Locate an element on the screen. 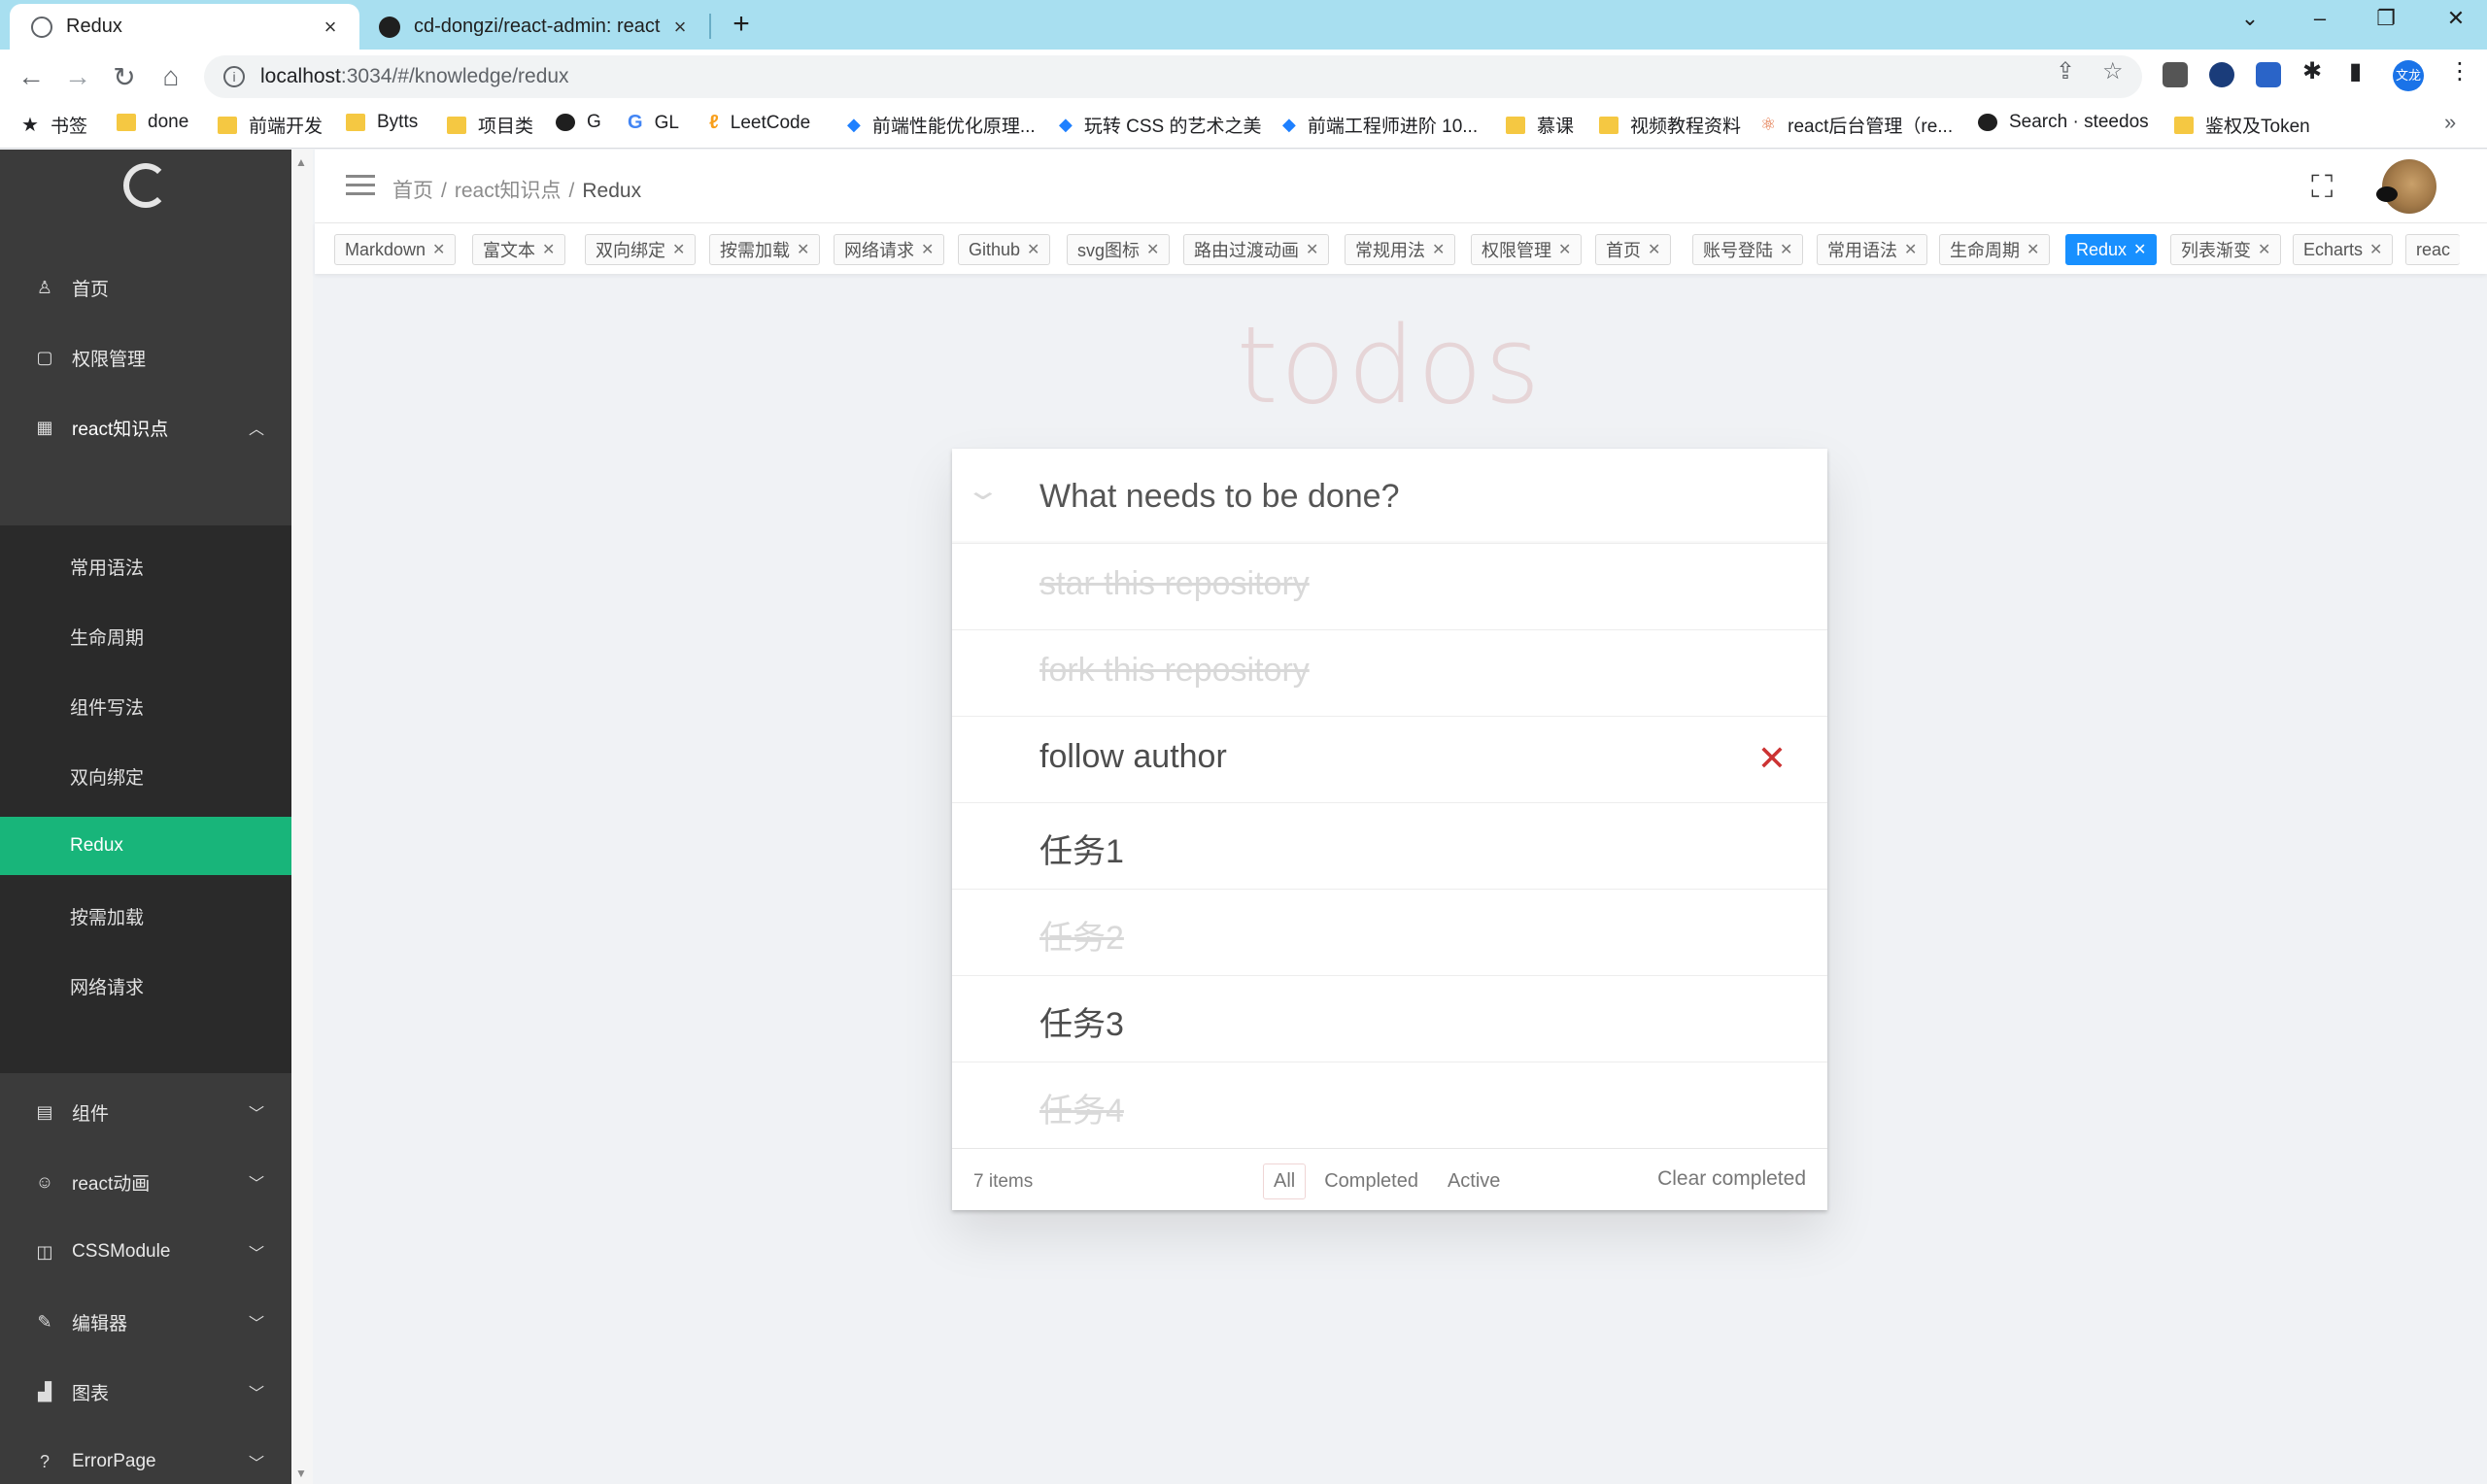 Image resolution: width=2487 pixels, height=1484 pixels. tag: 网络请求 ✕ is located at coordinates (889, 249).